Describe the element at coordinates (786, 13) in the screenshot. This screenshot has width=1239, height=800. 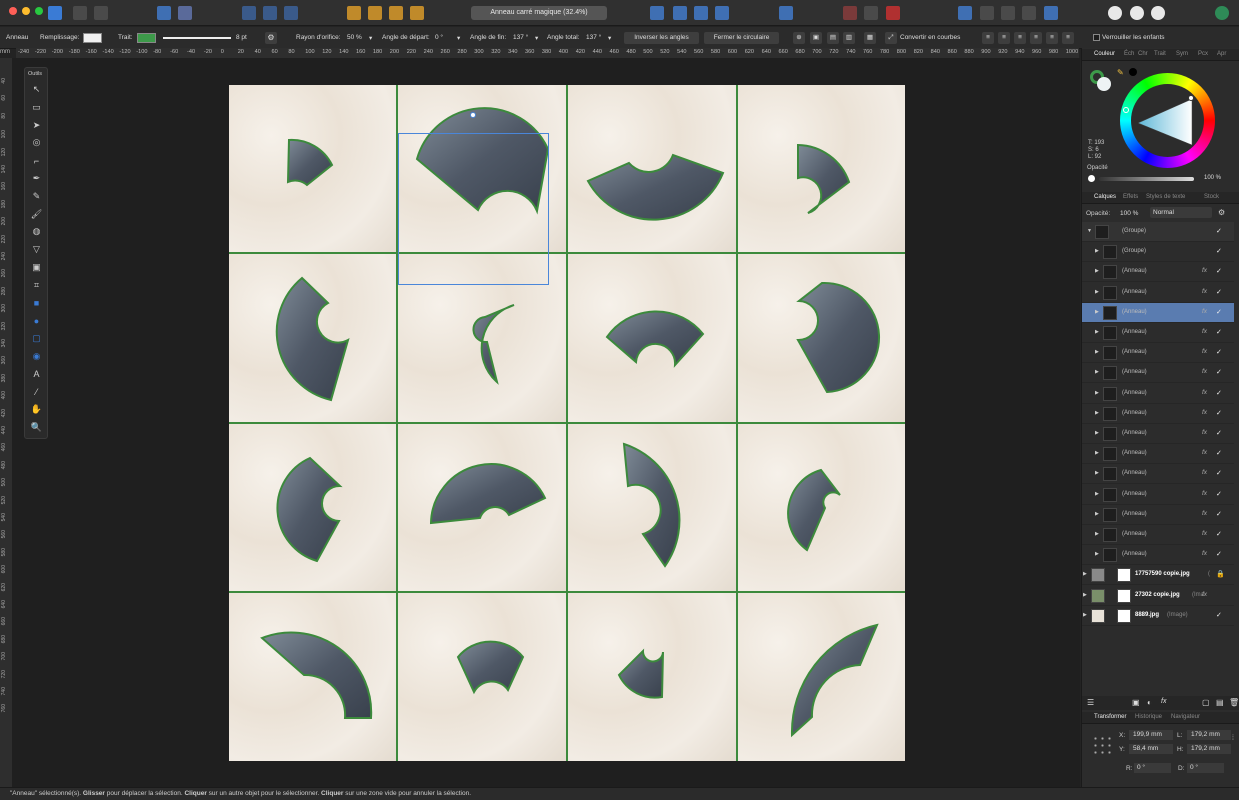
I see `align-icon` at that location.